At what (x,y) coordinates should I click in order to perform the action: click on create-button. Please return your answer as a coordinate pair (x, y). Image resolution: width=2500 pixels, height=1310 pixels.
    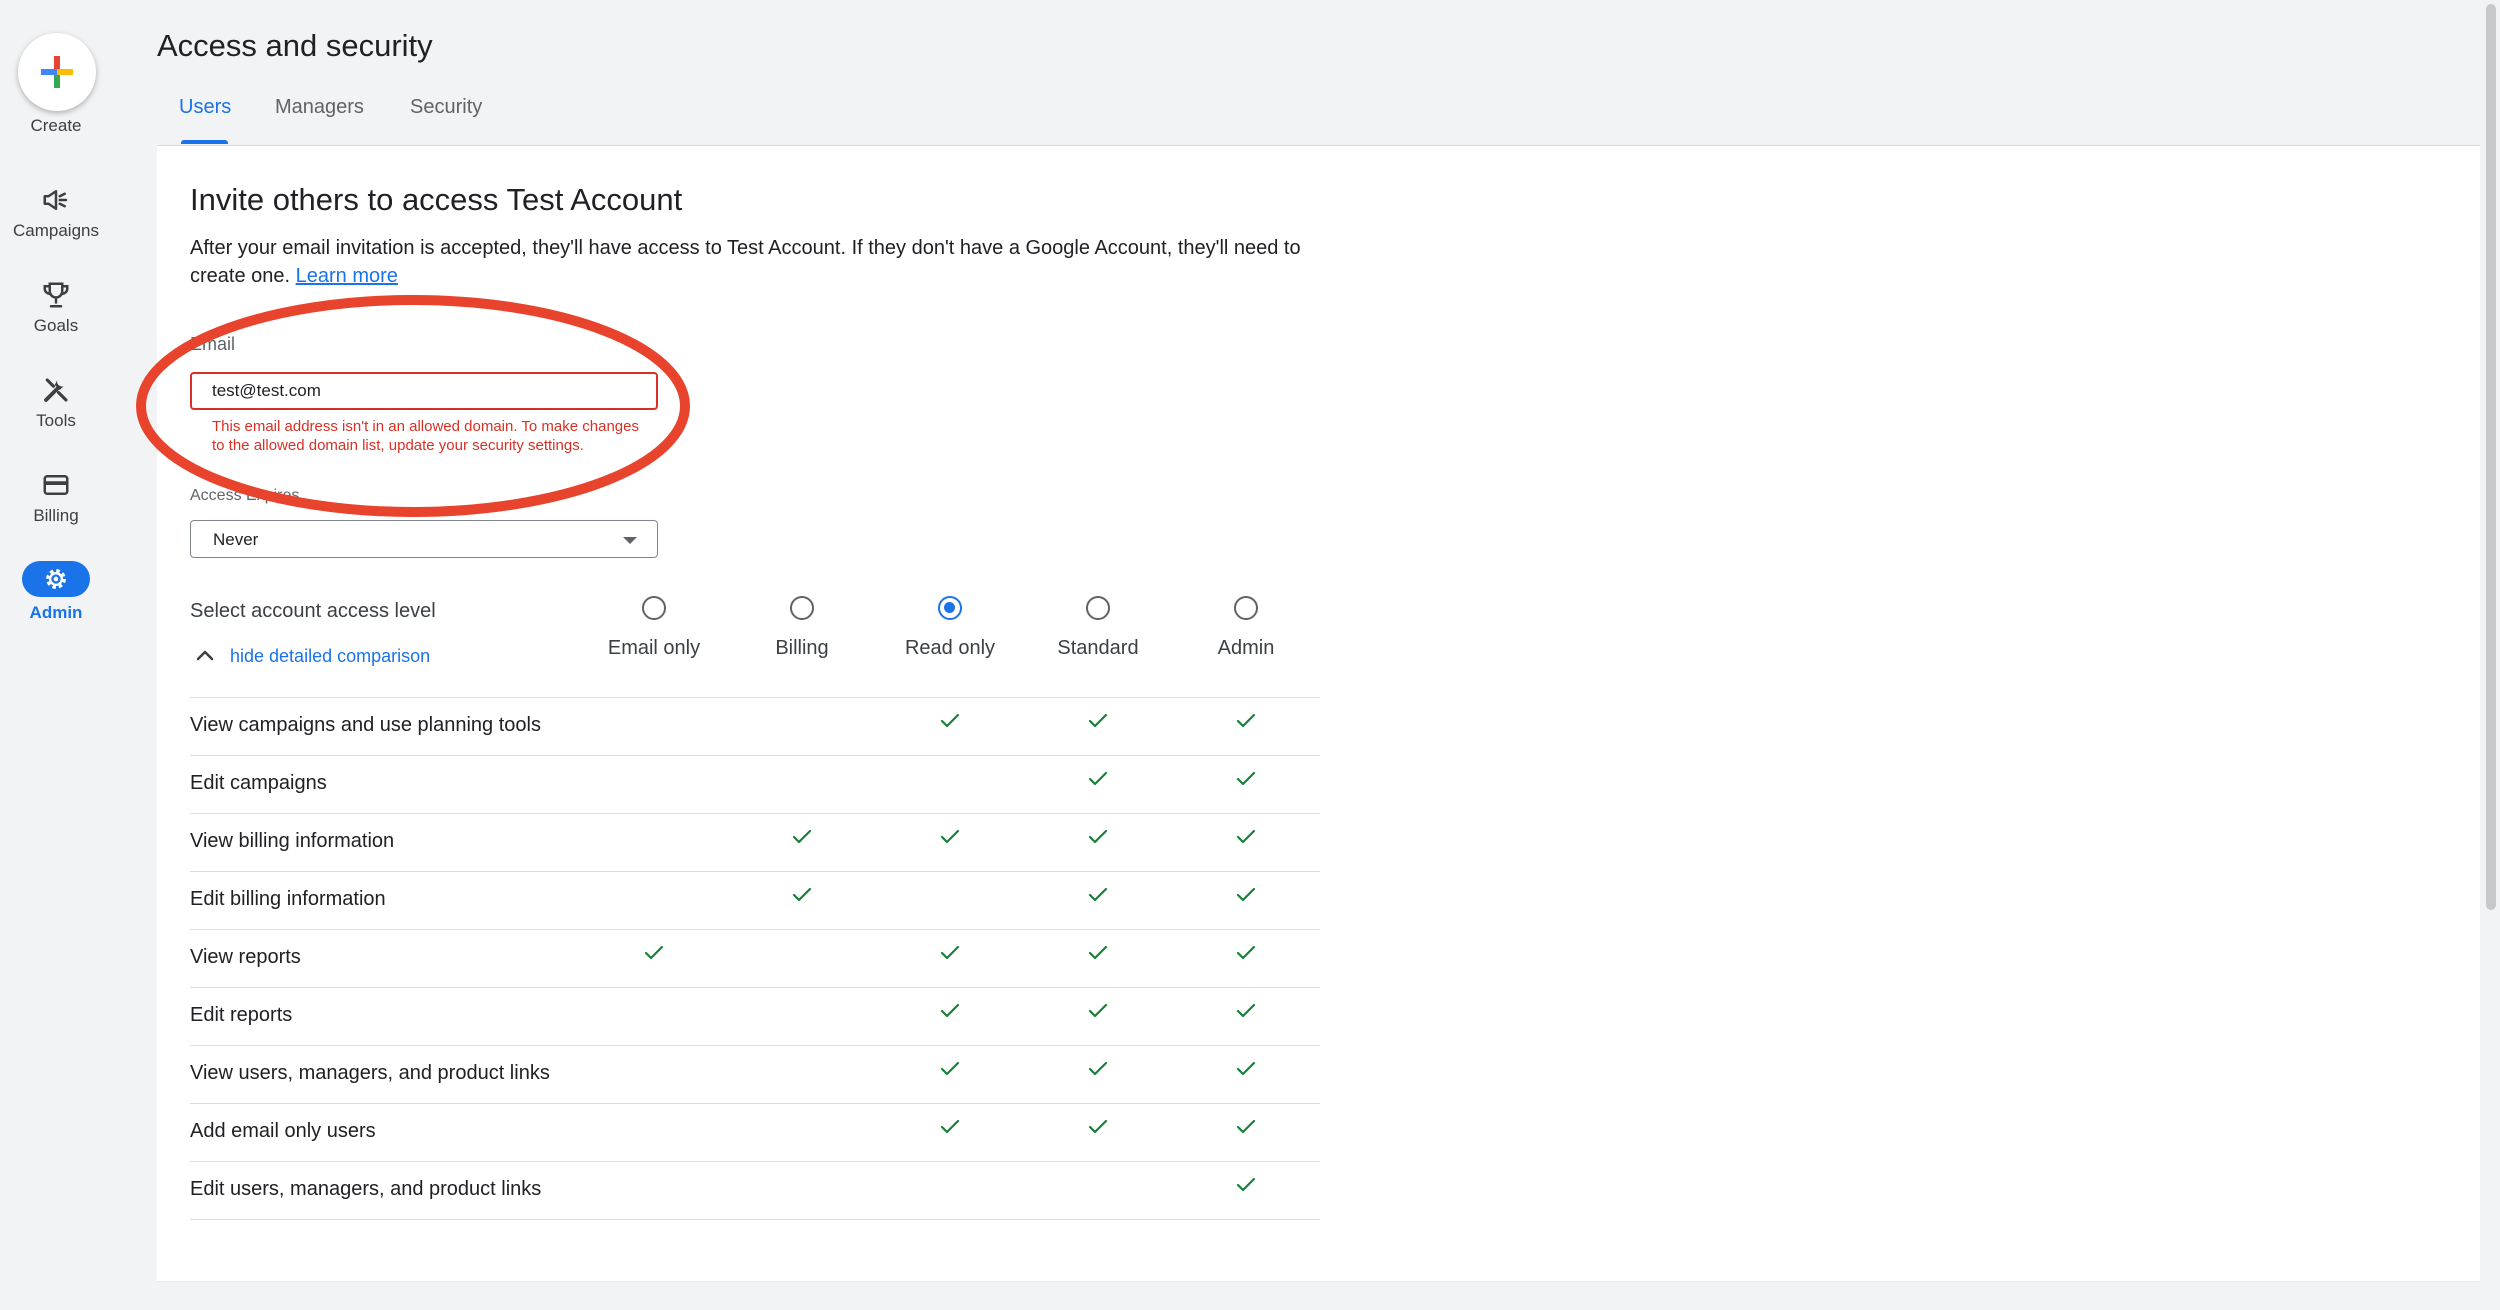
    Looking at the image, I should click on (57, 72).